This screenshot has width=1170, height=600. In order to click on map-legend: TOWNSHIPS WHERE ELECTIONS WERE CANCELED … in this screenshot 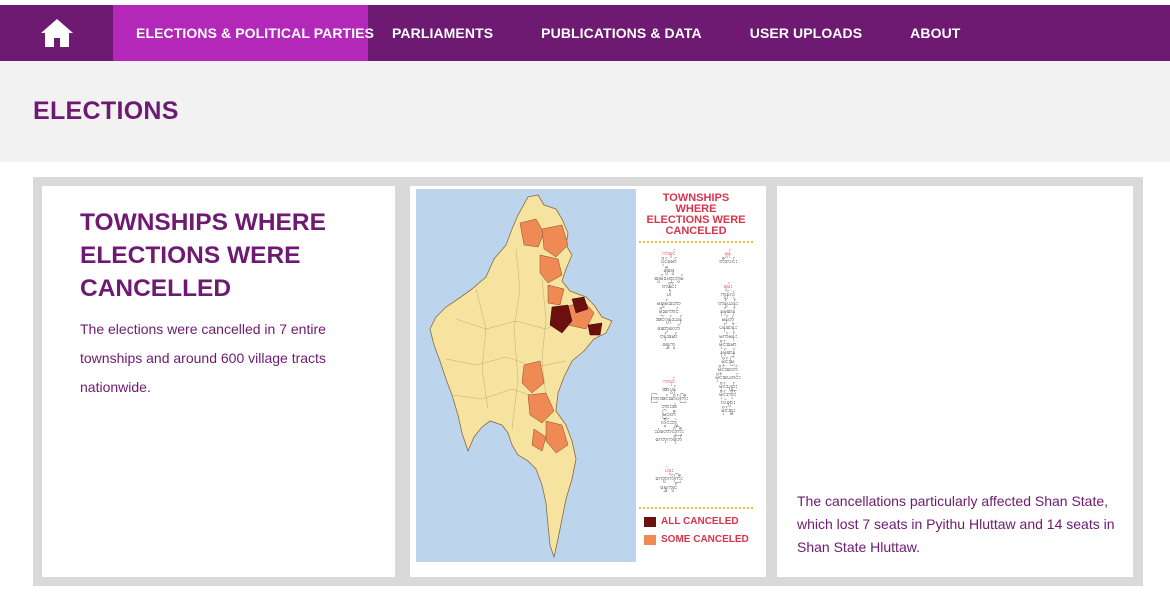, I will do `click(696, 375)`.